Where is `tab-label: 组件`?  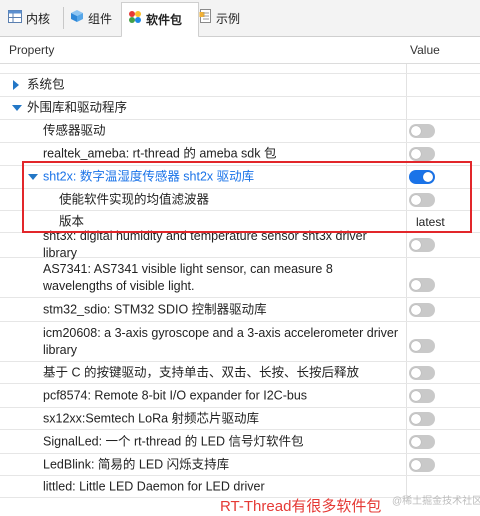
tab-label: 组件 is located at coordinates (100, 18).